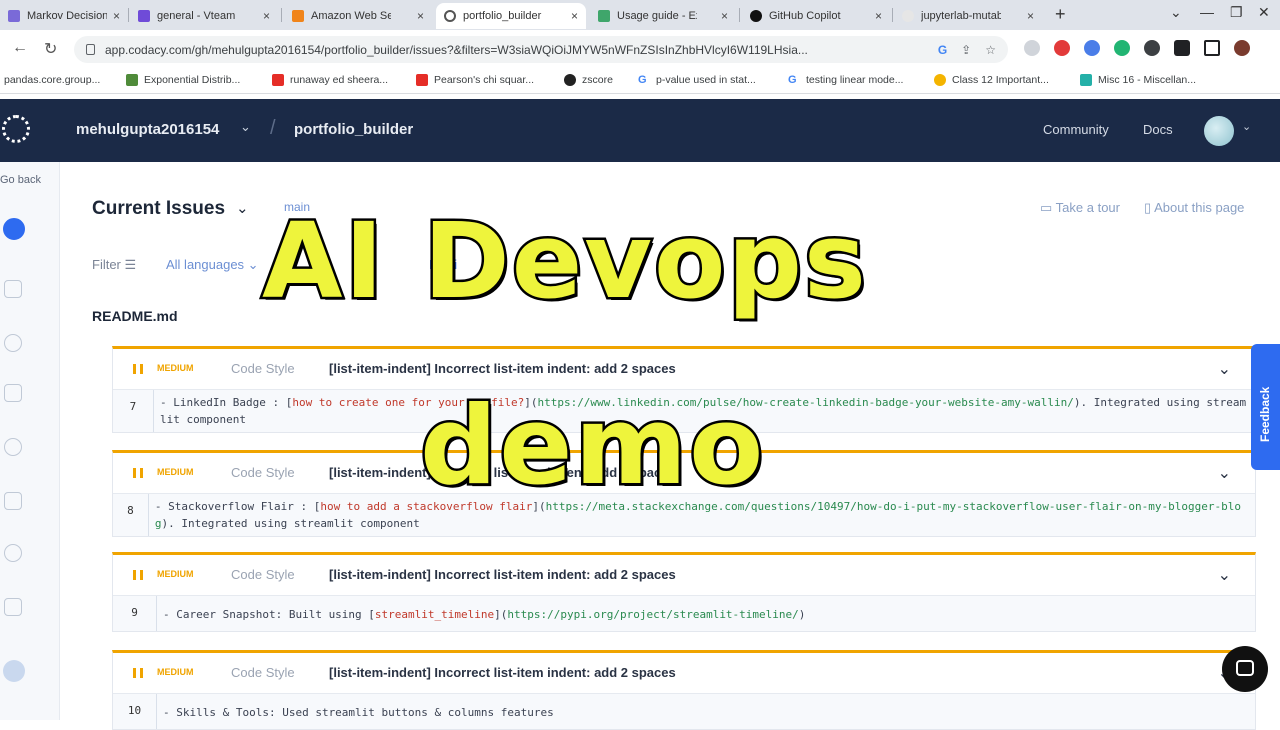  What do you see at coordinates (212, 265) in the screenshot?
I see `languages-filter: All languages ⌄` at bounding box center [212, 265].